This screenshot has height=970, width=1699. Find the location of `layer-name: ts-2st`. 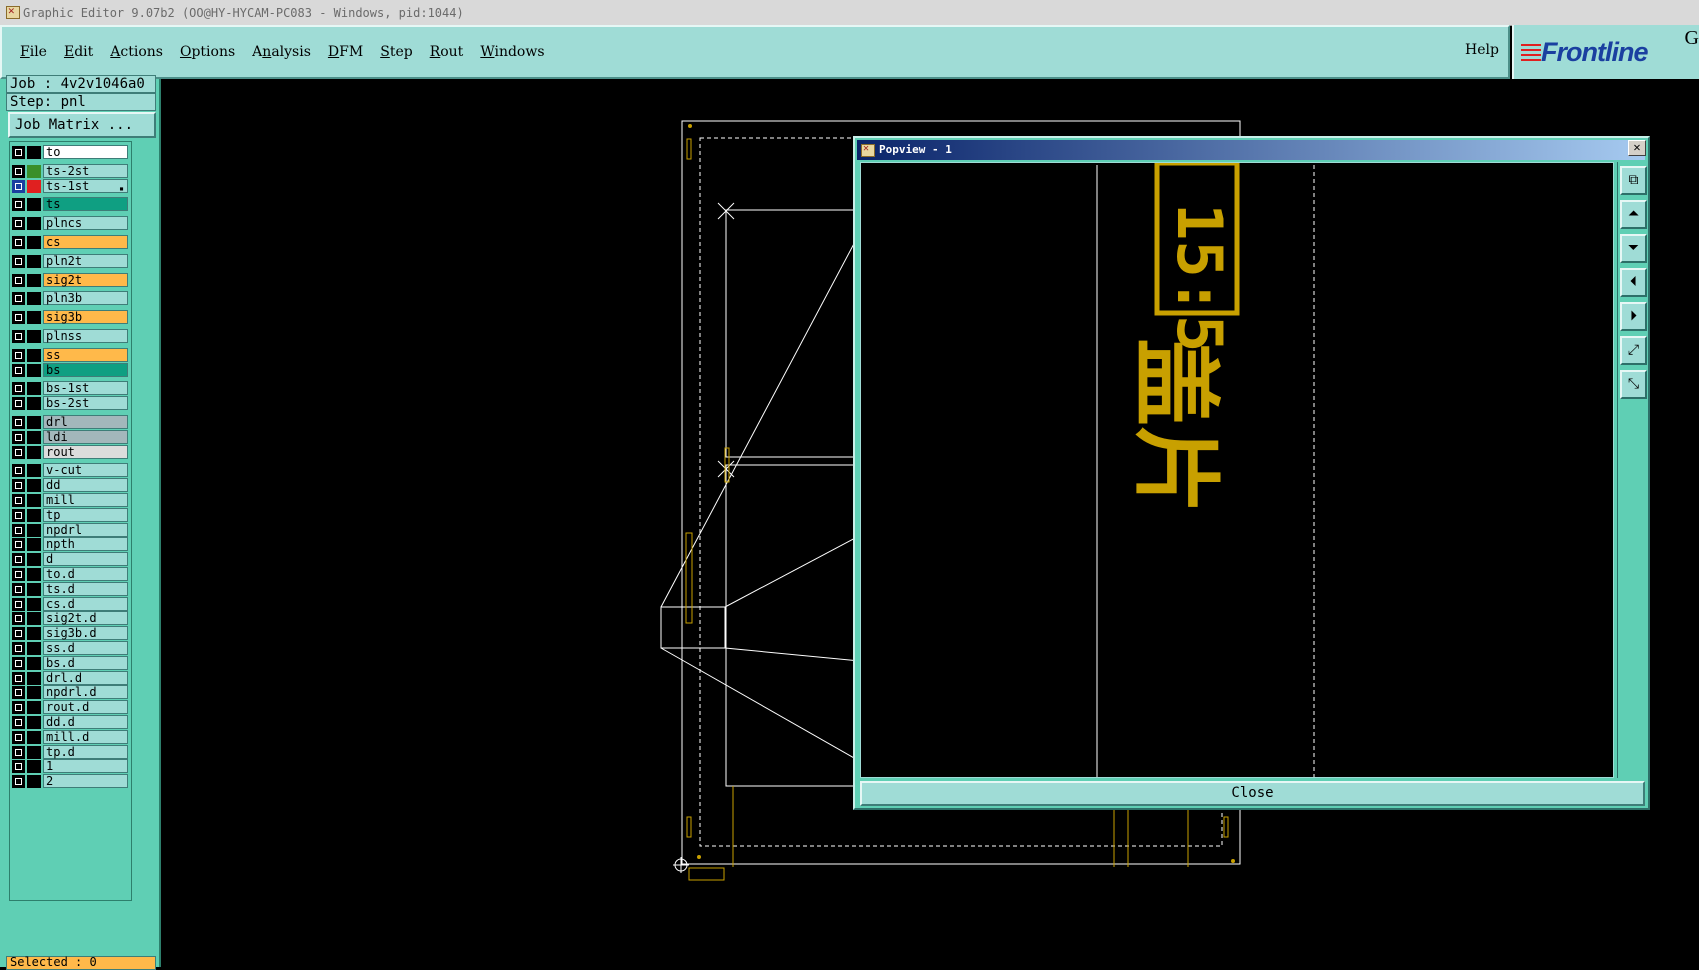

layer-name: ts-2st is located at coordinates (85, 170).